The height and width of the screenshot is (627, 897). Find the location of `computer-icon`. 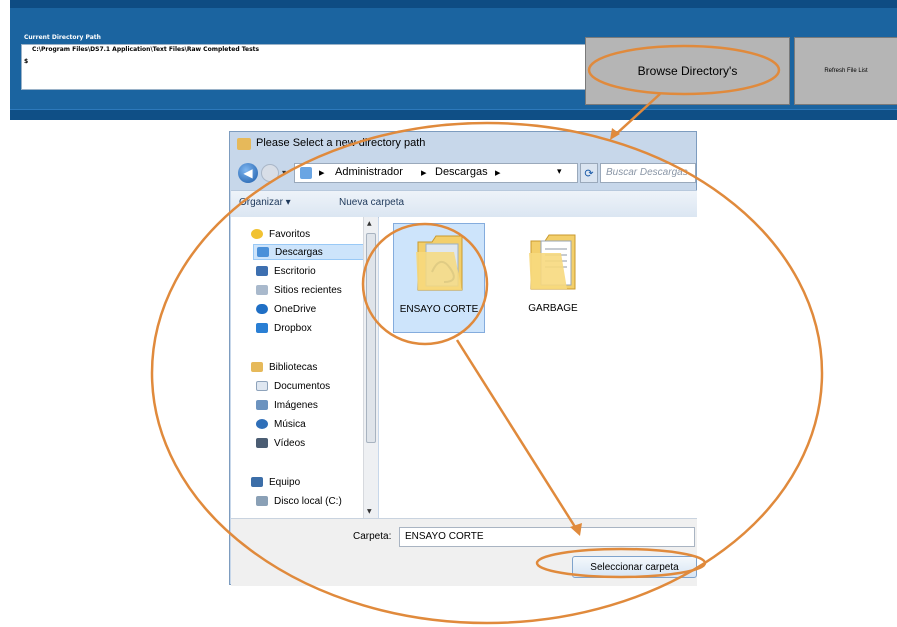

computer-icon is located at coordinates (257, 482).